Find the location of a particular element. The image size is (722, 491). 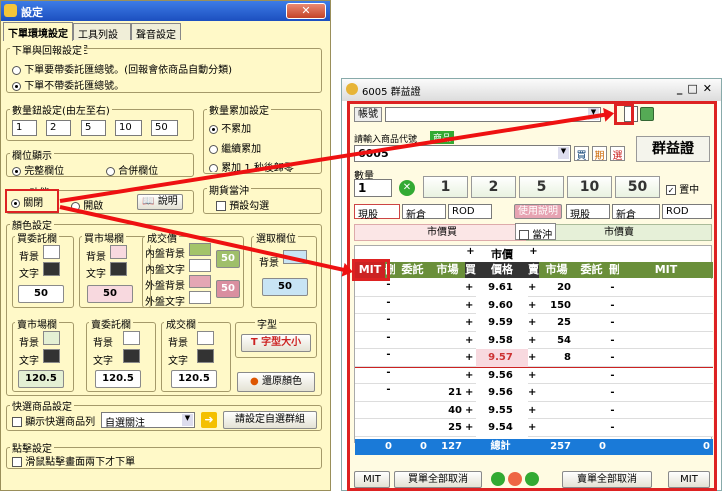

price-cell: 9.61 is located at coordinates (502, 288).